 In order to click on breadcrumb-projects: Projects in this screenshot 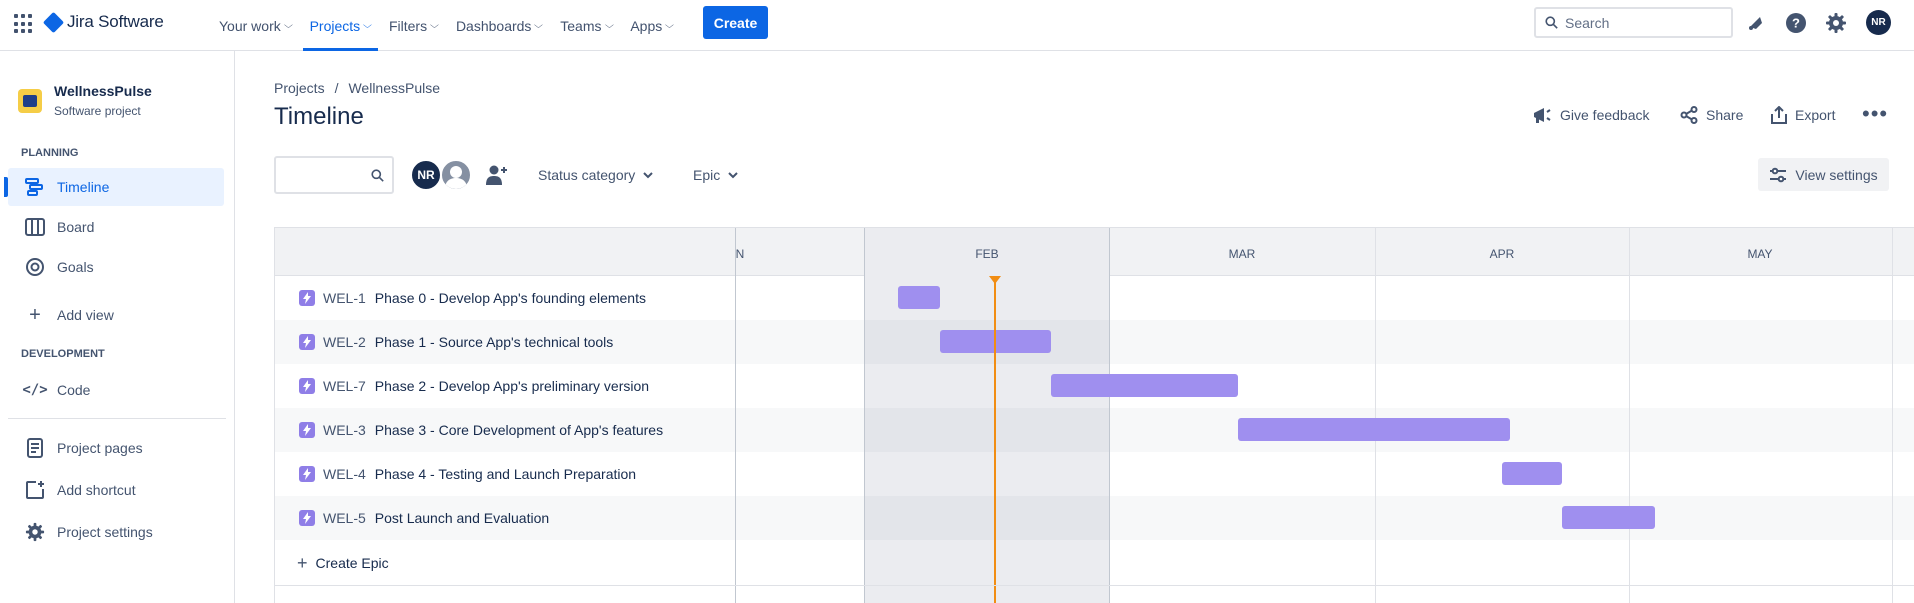, I will do `click(299, 88)`.